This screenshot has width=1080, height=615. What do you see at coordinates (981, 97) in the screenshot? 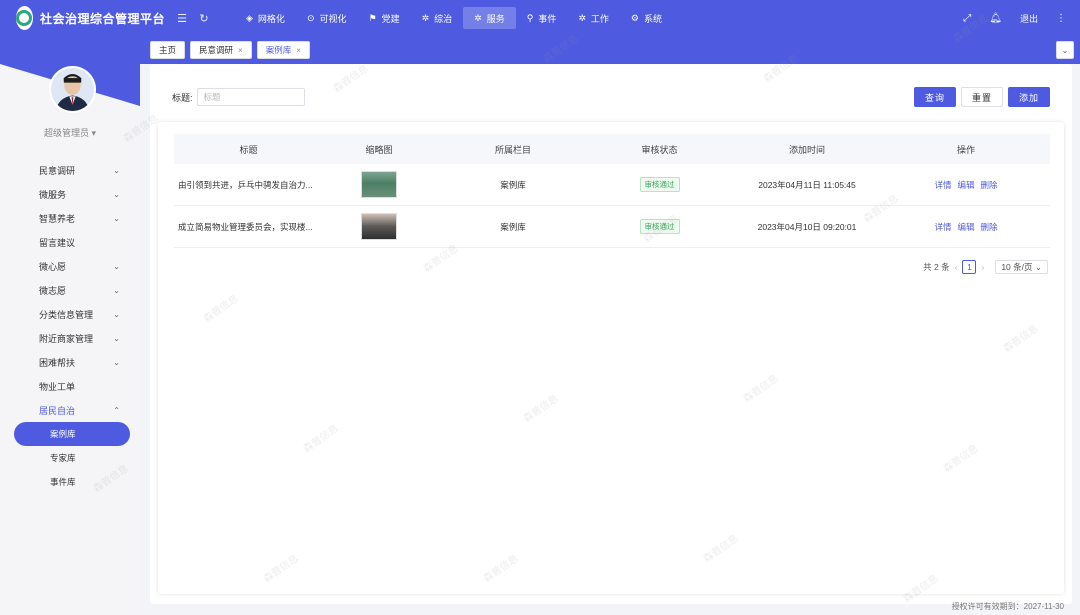
I see `reset-button: 重置` at bounding box center [981, 97].